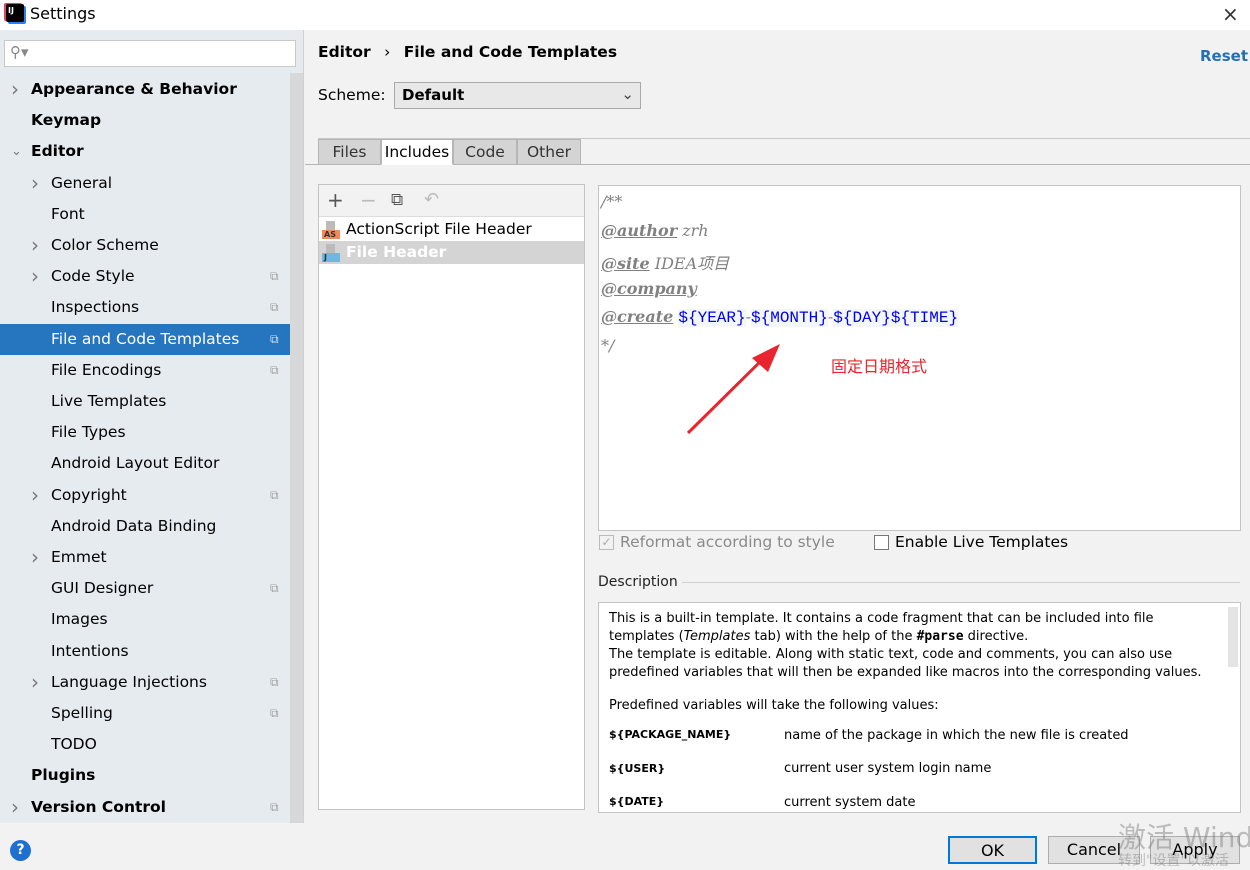 The width and height of the screenshot is (1250, 870). I want to click on sidebar-item-file-encodings: File Encodings ⧉, so click(145, 370).